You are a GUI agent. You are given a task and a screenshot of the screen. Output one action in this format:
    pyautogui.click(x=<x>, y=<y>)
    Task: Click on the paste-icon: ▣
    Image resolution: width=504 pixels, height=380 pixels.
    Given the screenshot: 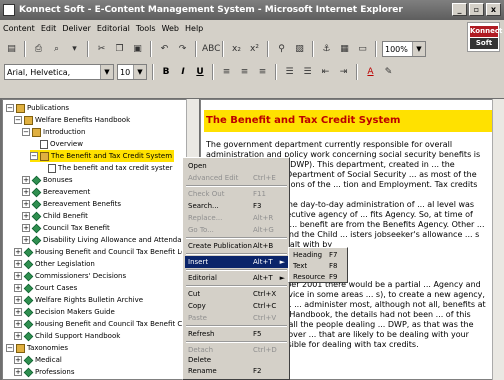 What is the action you would take?
    pyautogui.click(x=137, y=49)
    